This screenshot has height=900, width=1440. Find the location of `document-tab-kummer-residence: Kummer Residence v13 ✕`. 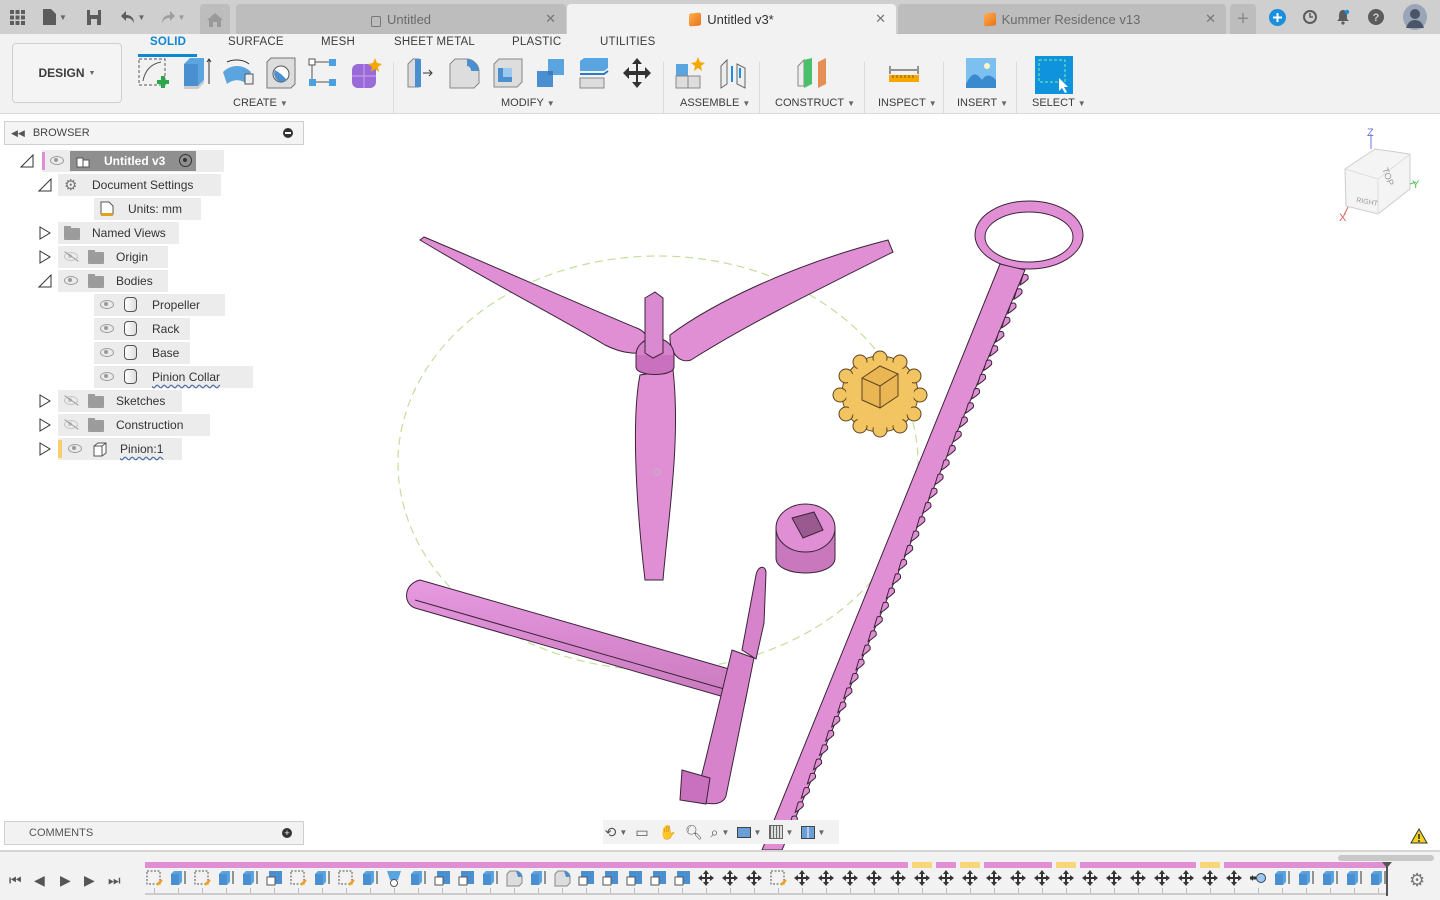

document-tab-kummer-residence: Kummer Residence v13 ✕ is located at coordinates (1062, 19).